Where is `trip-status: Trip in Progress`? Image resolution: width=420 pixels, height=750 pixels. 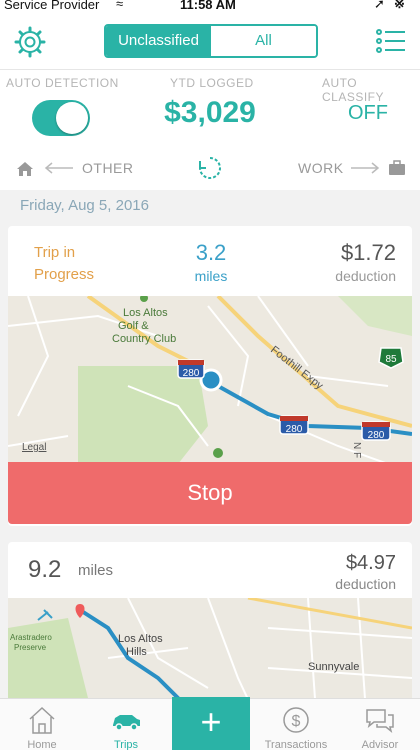
trip-status: Trip in Progress is located at coordinates (64, 263).